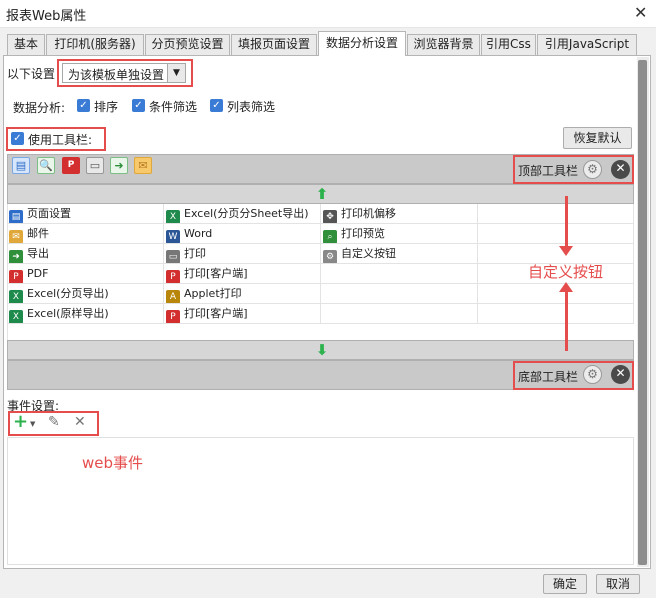  What do you see at coordinates (328, 14) in the screenshot?
I see `title-bar` at bounding box center [328, 14].